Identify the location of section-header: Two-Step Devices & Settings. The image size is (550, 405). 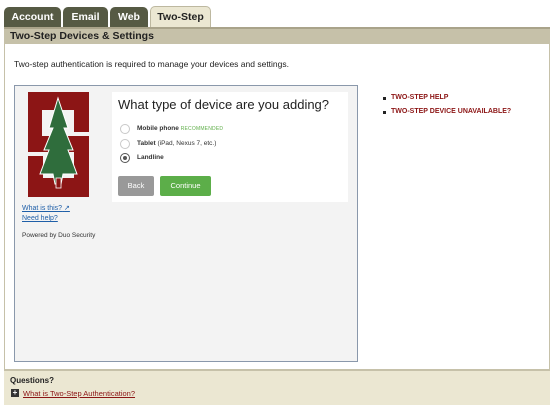
(277, 35).